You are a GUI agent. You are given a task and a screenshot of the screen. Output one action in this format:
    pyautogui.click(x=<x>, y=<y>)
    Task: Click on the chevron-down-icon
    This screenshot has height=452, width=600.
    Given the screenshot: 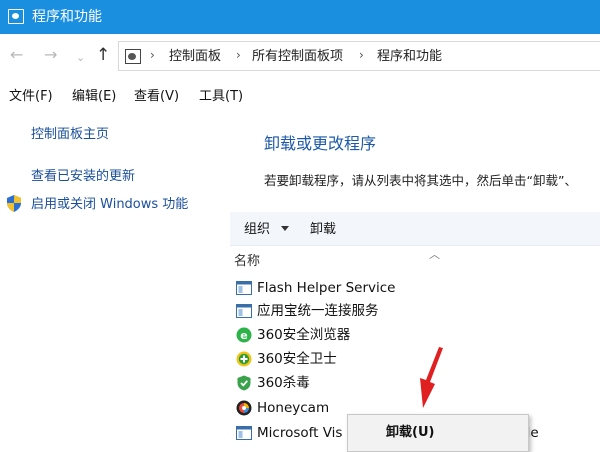 What is the action you would take?
    pyautogui.click(x=285, y=228)
    